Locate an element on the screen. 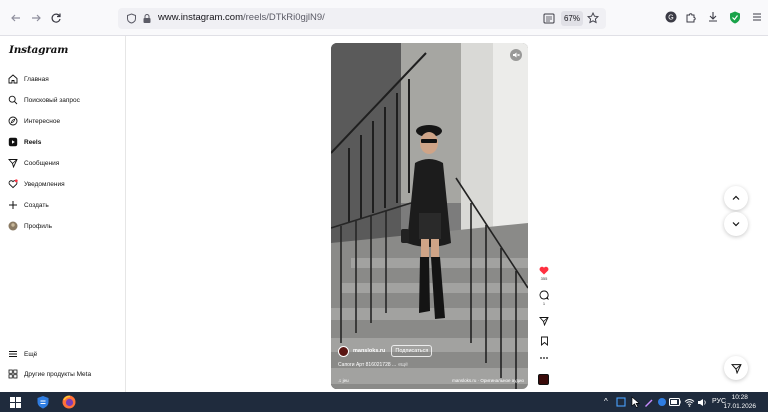 The height and width of the screenshot is (412, 768). back-button is located at coordinates (16, 18).